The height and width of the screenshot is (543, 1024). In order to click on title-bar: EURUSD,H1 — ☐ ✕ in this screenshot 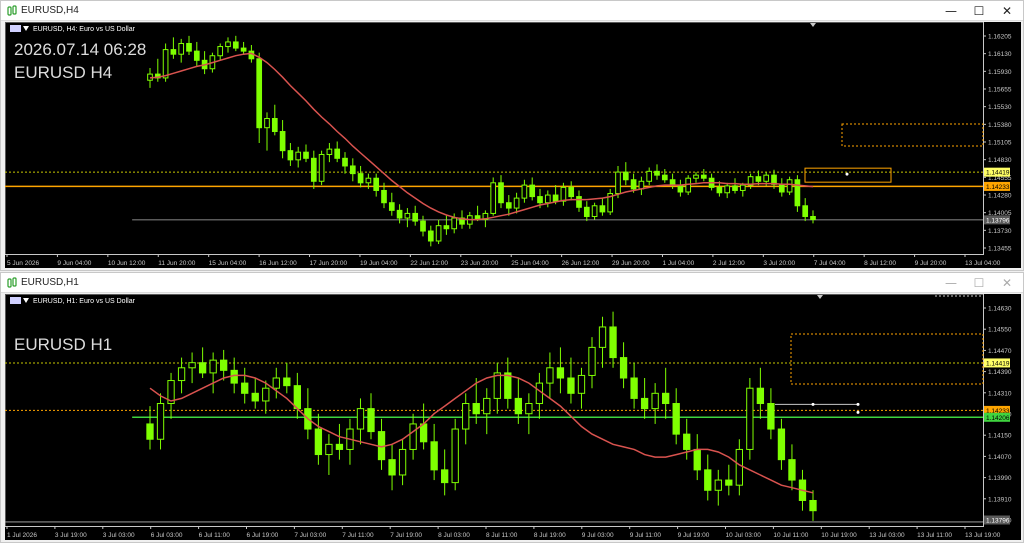, I will do `click(512, 283)`.